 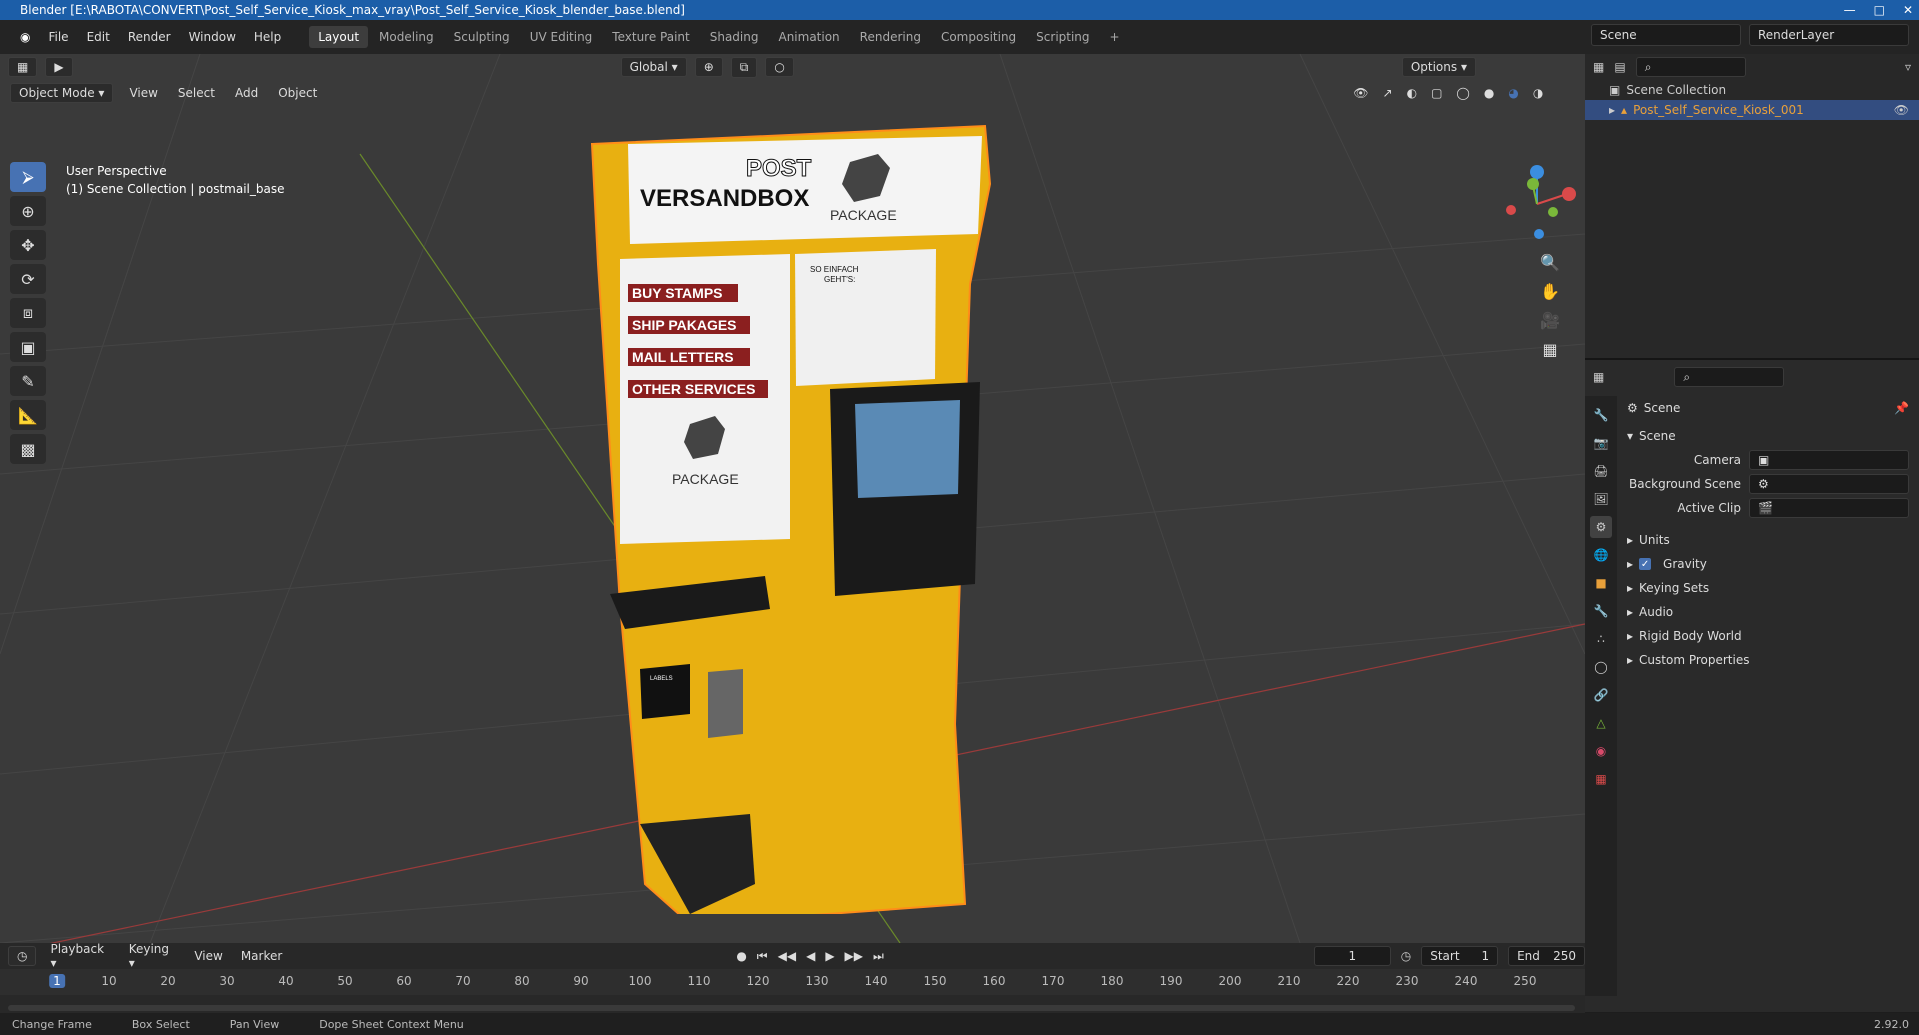 What do you see at coordinates (143, 93) in the screenshot?
I see `menu-view: View` at bounding box center [143, 93].